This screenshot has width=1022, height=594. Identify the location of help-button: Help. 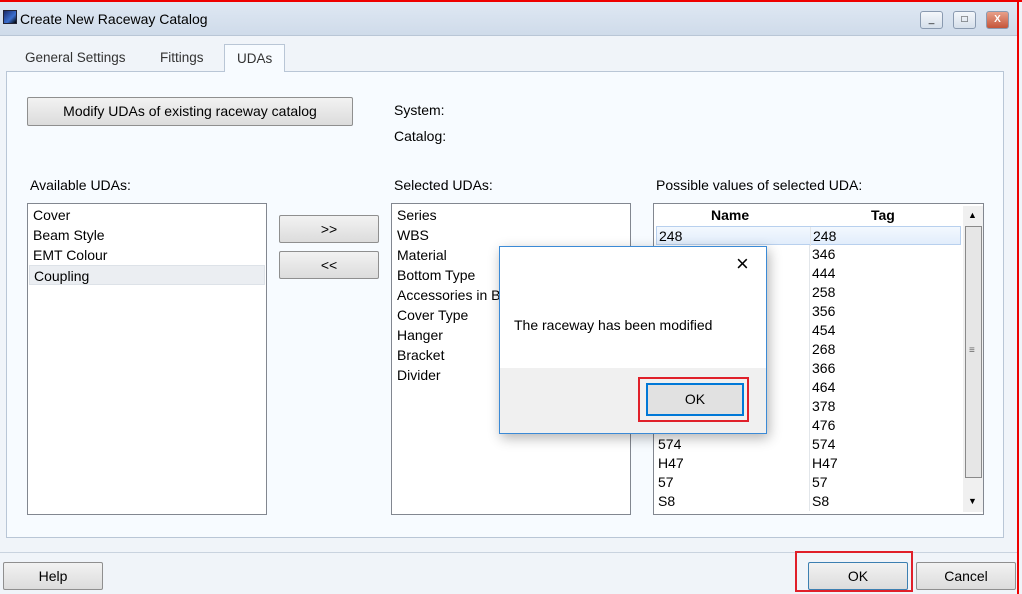
(53, 576).